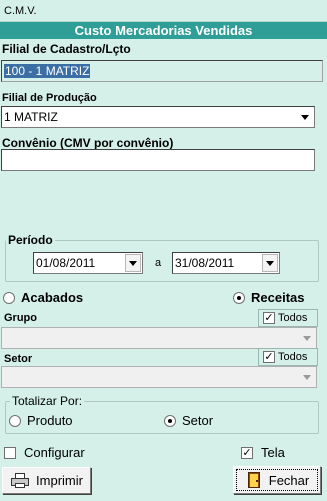 Image resolution: width=327 pixels, height=501 pixels. Describe the element at coordinates (158, 263) in the screenshot. I see `periodo-separator: a` at that location.